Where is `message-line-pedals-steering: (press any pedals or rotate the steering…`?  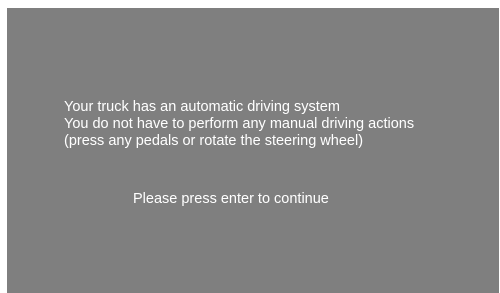
message-line-pedals-steering: (press any pedals or rotate the steering… is located at coordinates (214, 141).